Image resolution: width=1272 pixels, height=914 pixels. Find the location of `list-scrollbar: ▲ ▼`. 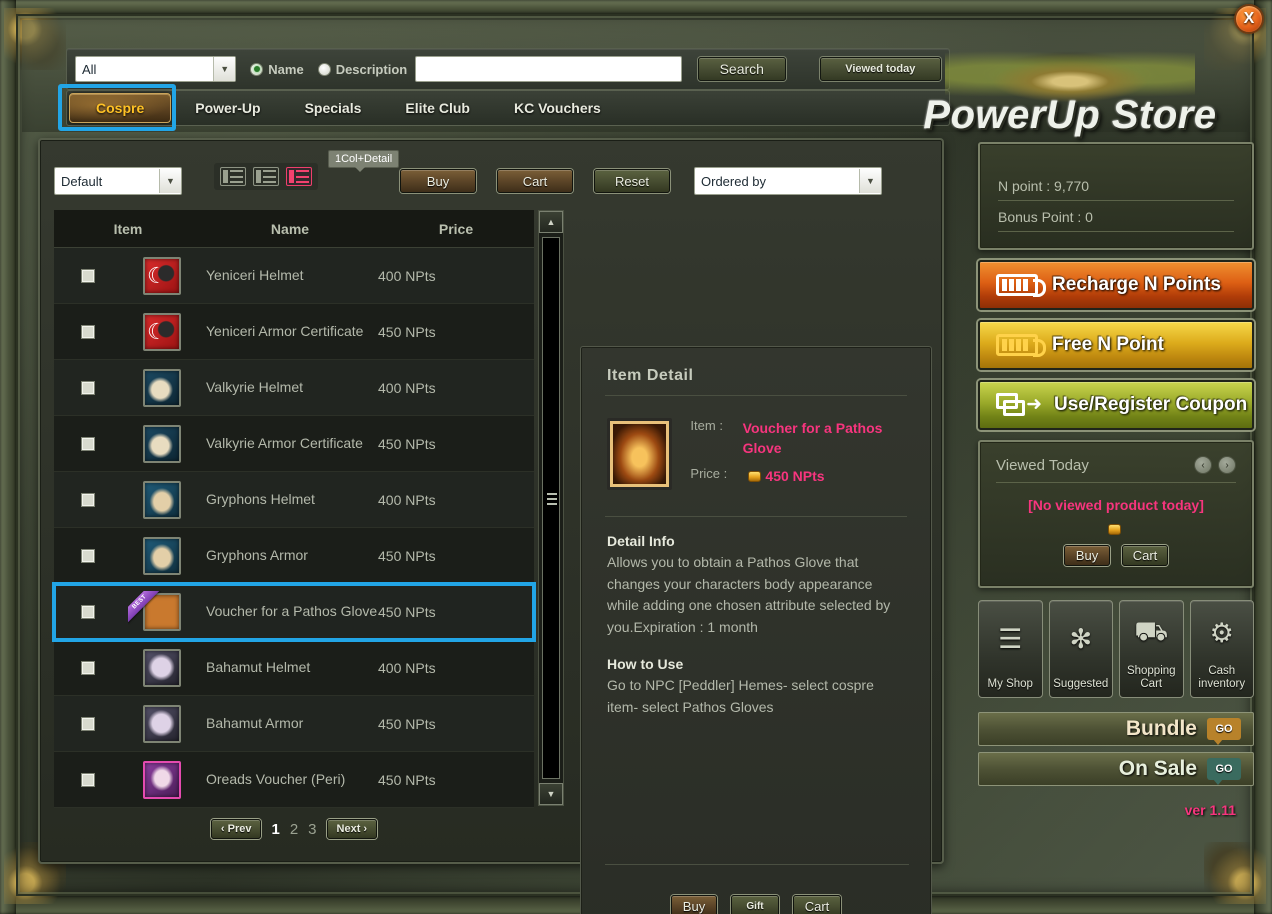

list-scrollbar: ▲ ▼ is located at coordinates (551, 508).